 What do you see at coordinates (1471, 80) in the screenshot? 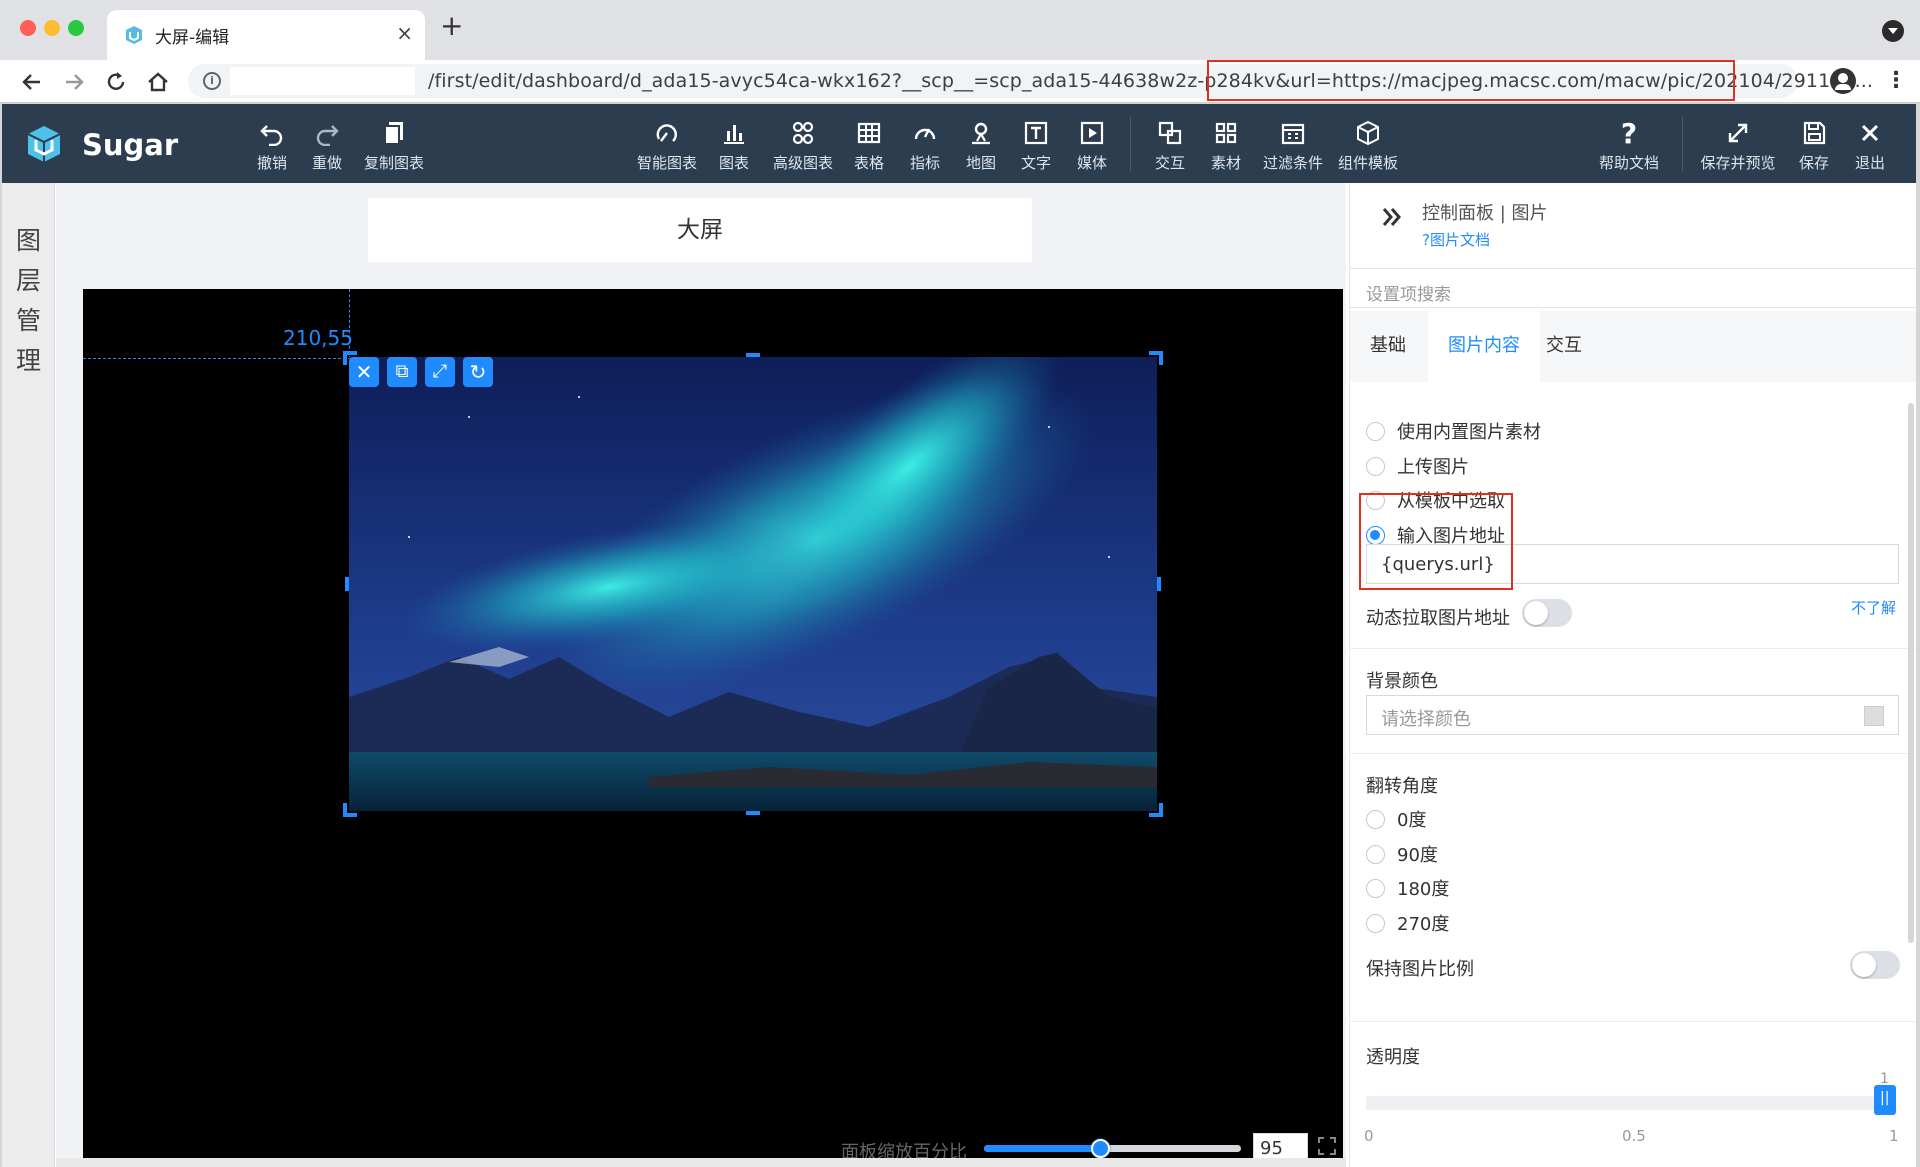
I see `url-param-highlight` at bounding box center [1471, 80].